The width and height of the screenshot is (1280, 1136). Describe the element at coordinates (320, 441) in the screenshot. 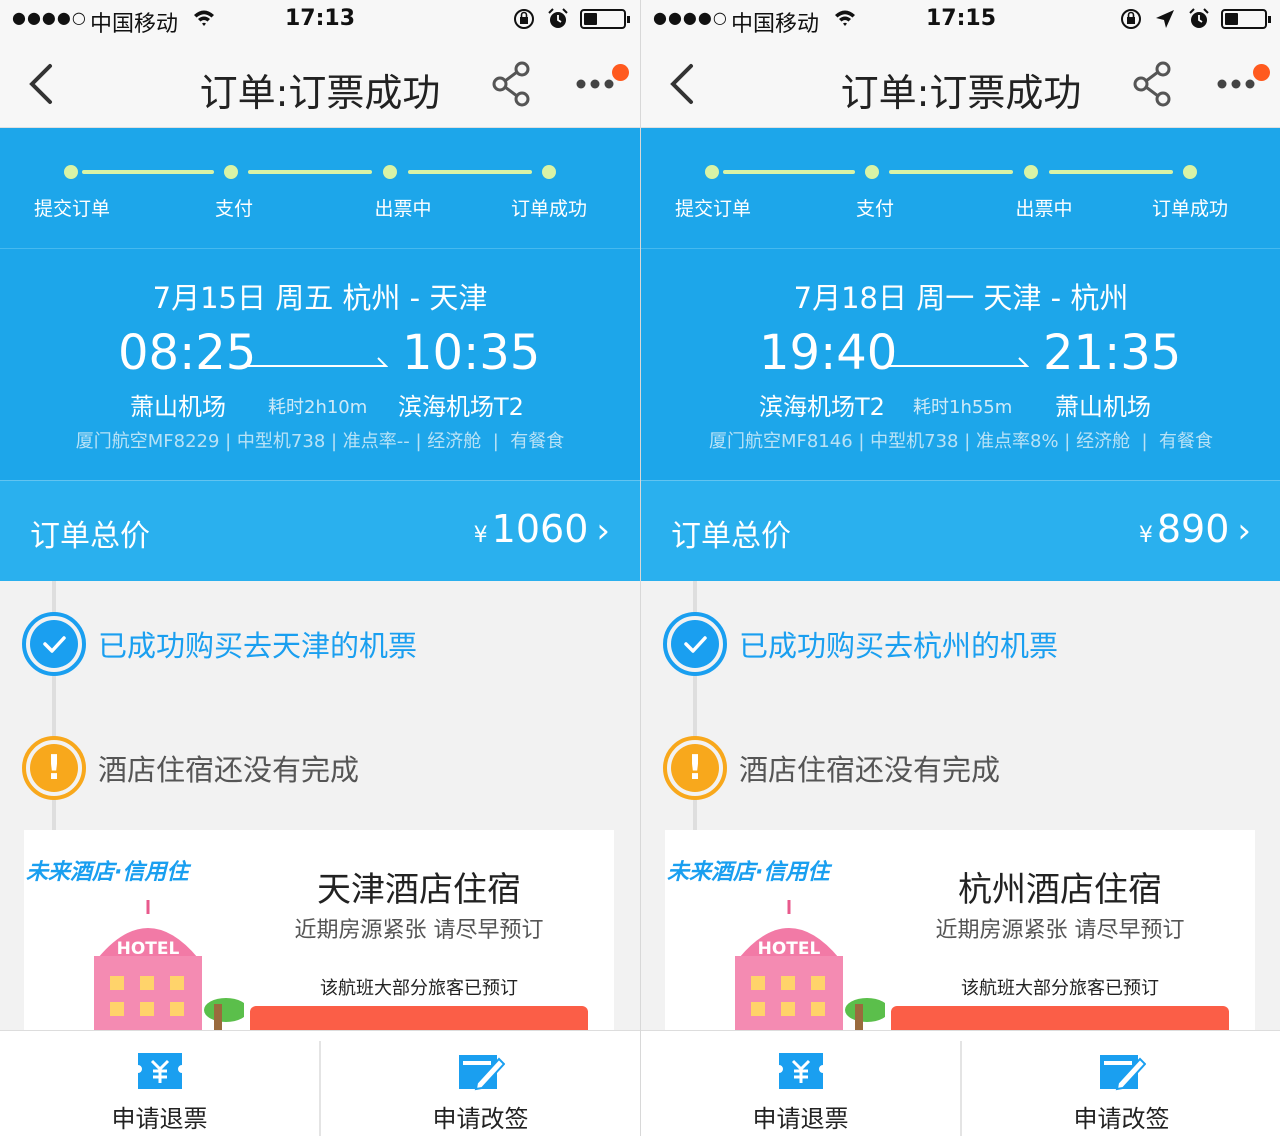

I see `flight-meta: 厦门航空MF8229 | 中型机738 | 准点率-- | 经济舱 | 有餐食` at that location.